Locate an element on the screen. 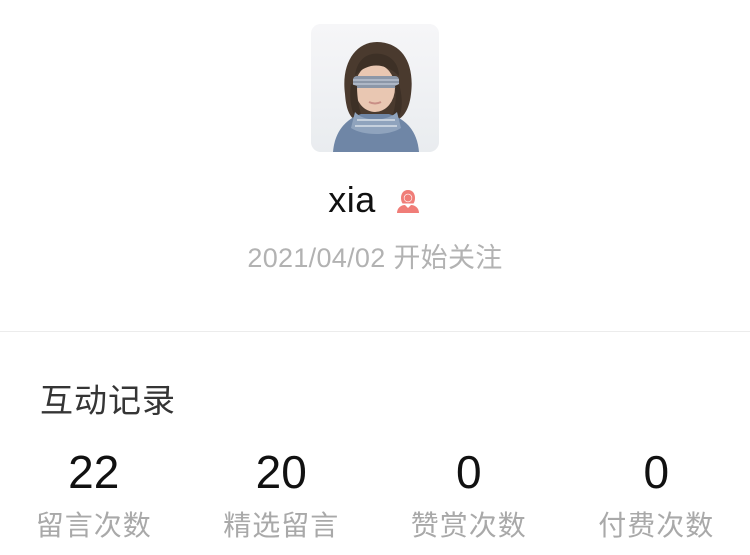 The width and height of the screenshot is (750, 555). stat-value: 20 is located at coordinates (281, 472).